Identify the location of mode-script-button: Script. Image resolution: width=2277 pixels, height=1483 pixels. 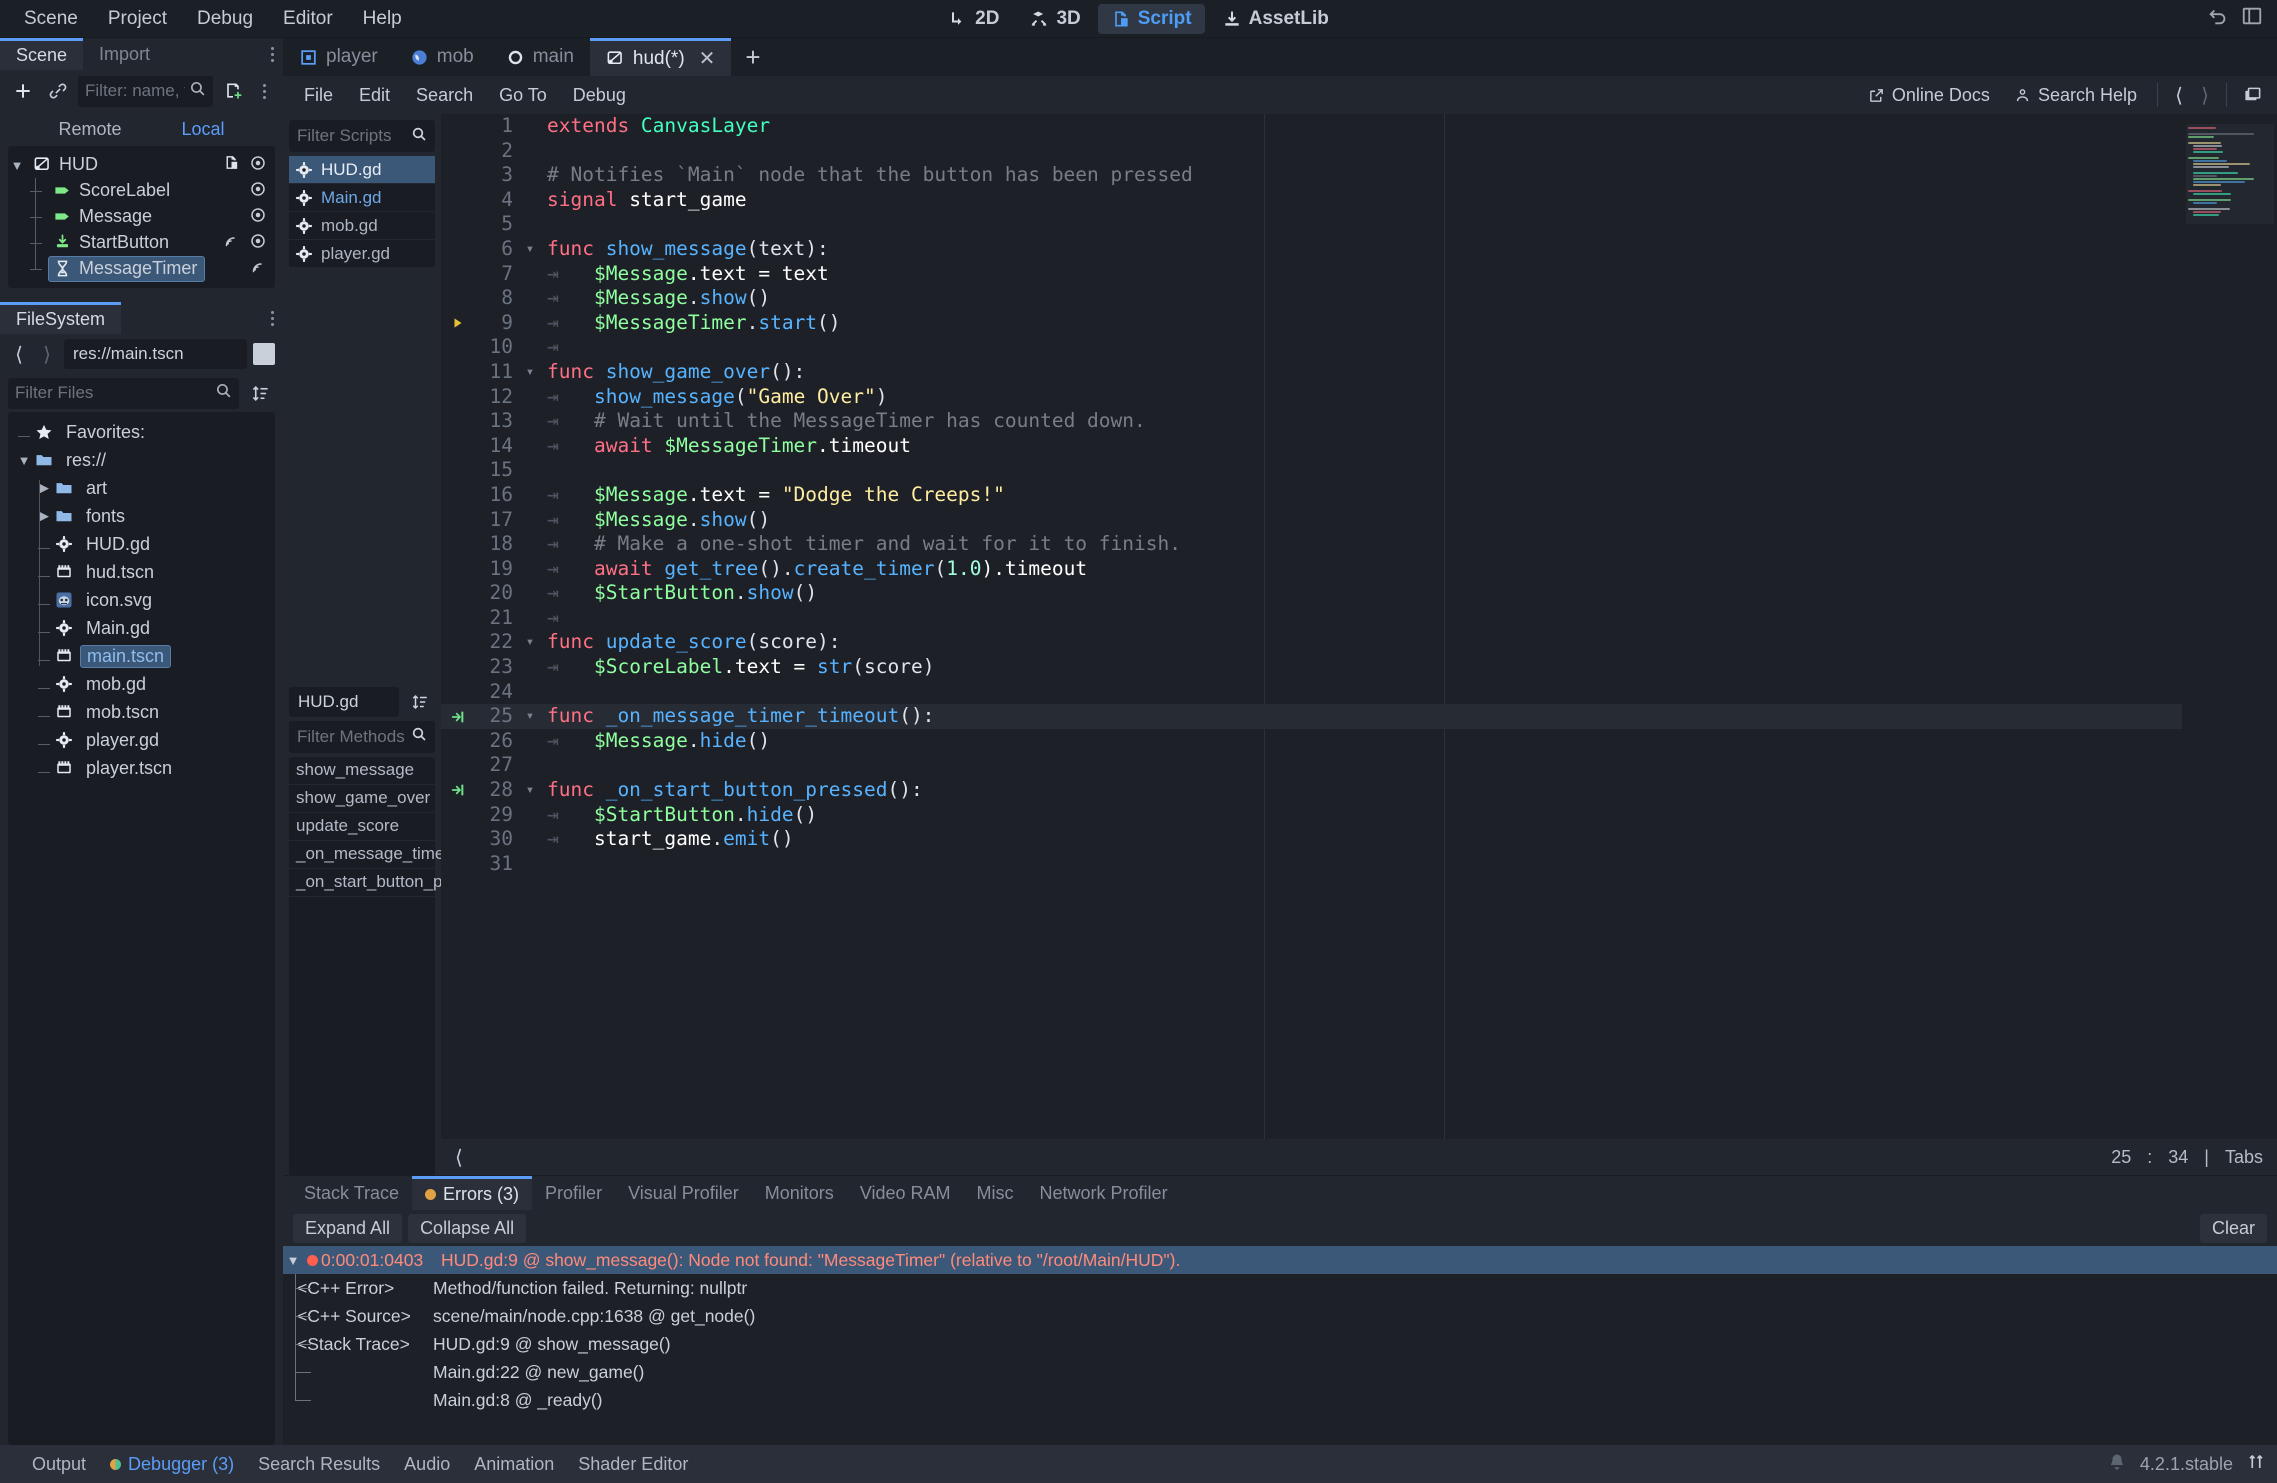
(1151, 18).